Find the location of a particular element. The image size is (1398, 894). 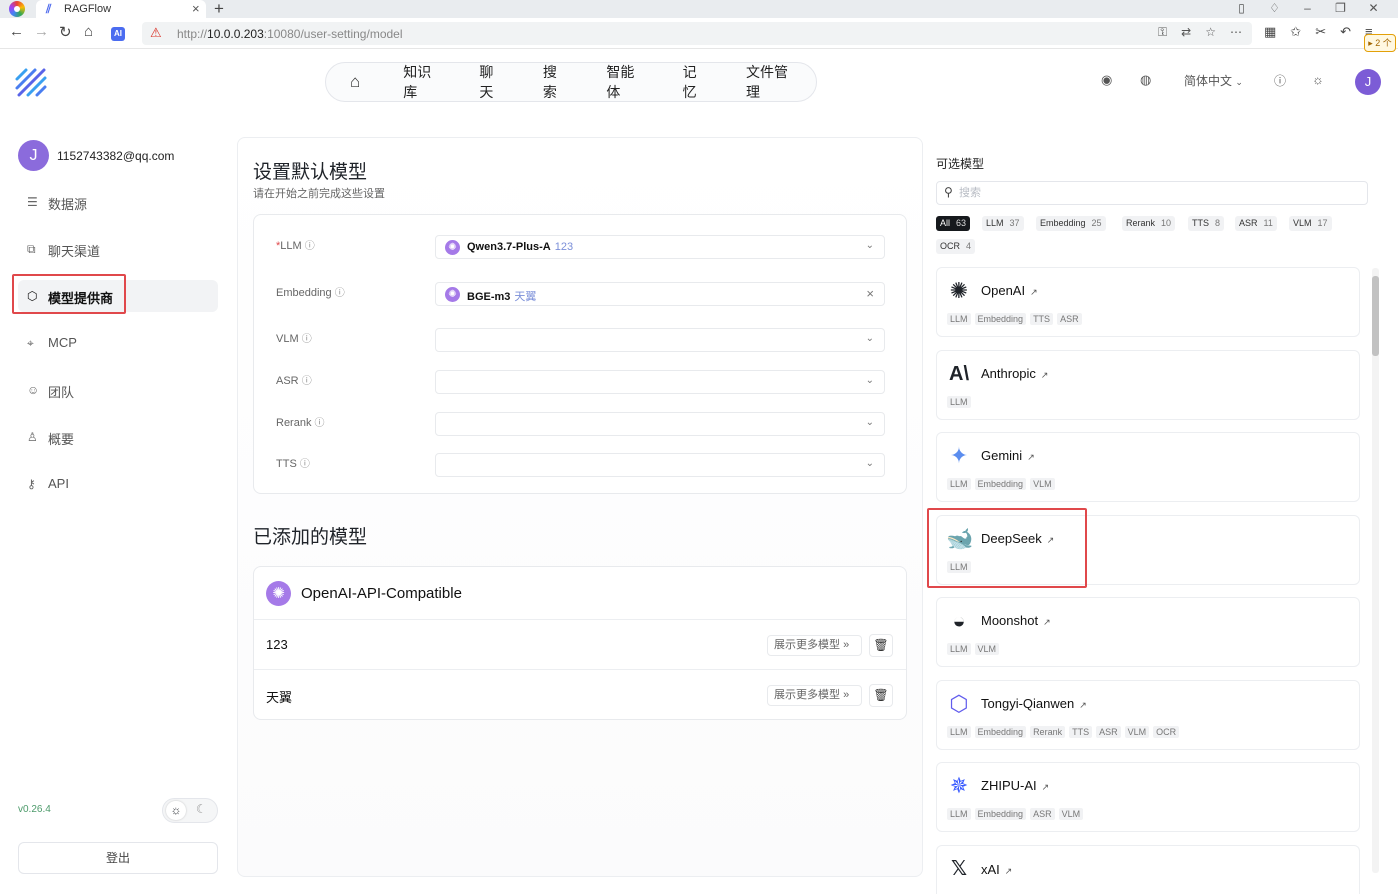

ai-icon: AI is located at coordinates (118, 34).